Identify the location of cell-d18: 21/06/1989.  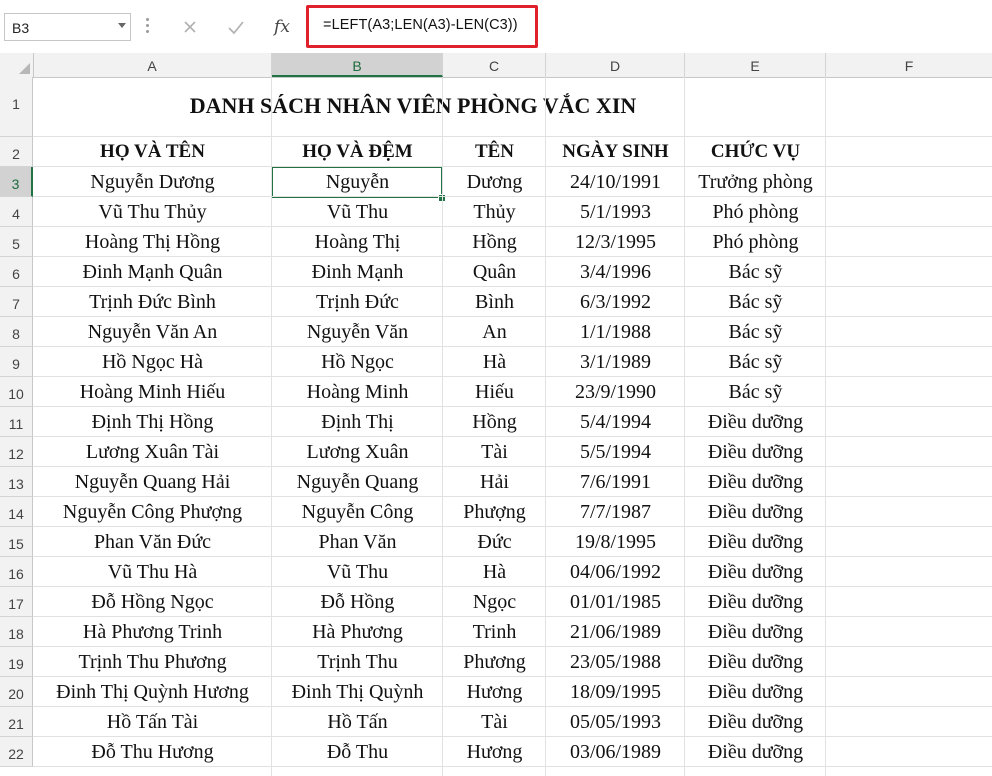
(615, 632).